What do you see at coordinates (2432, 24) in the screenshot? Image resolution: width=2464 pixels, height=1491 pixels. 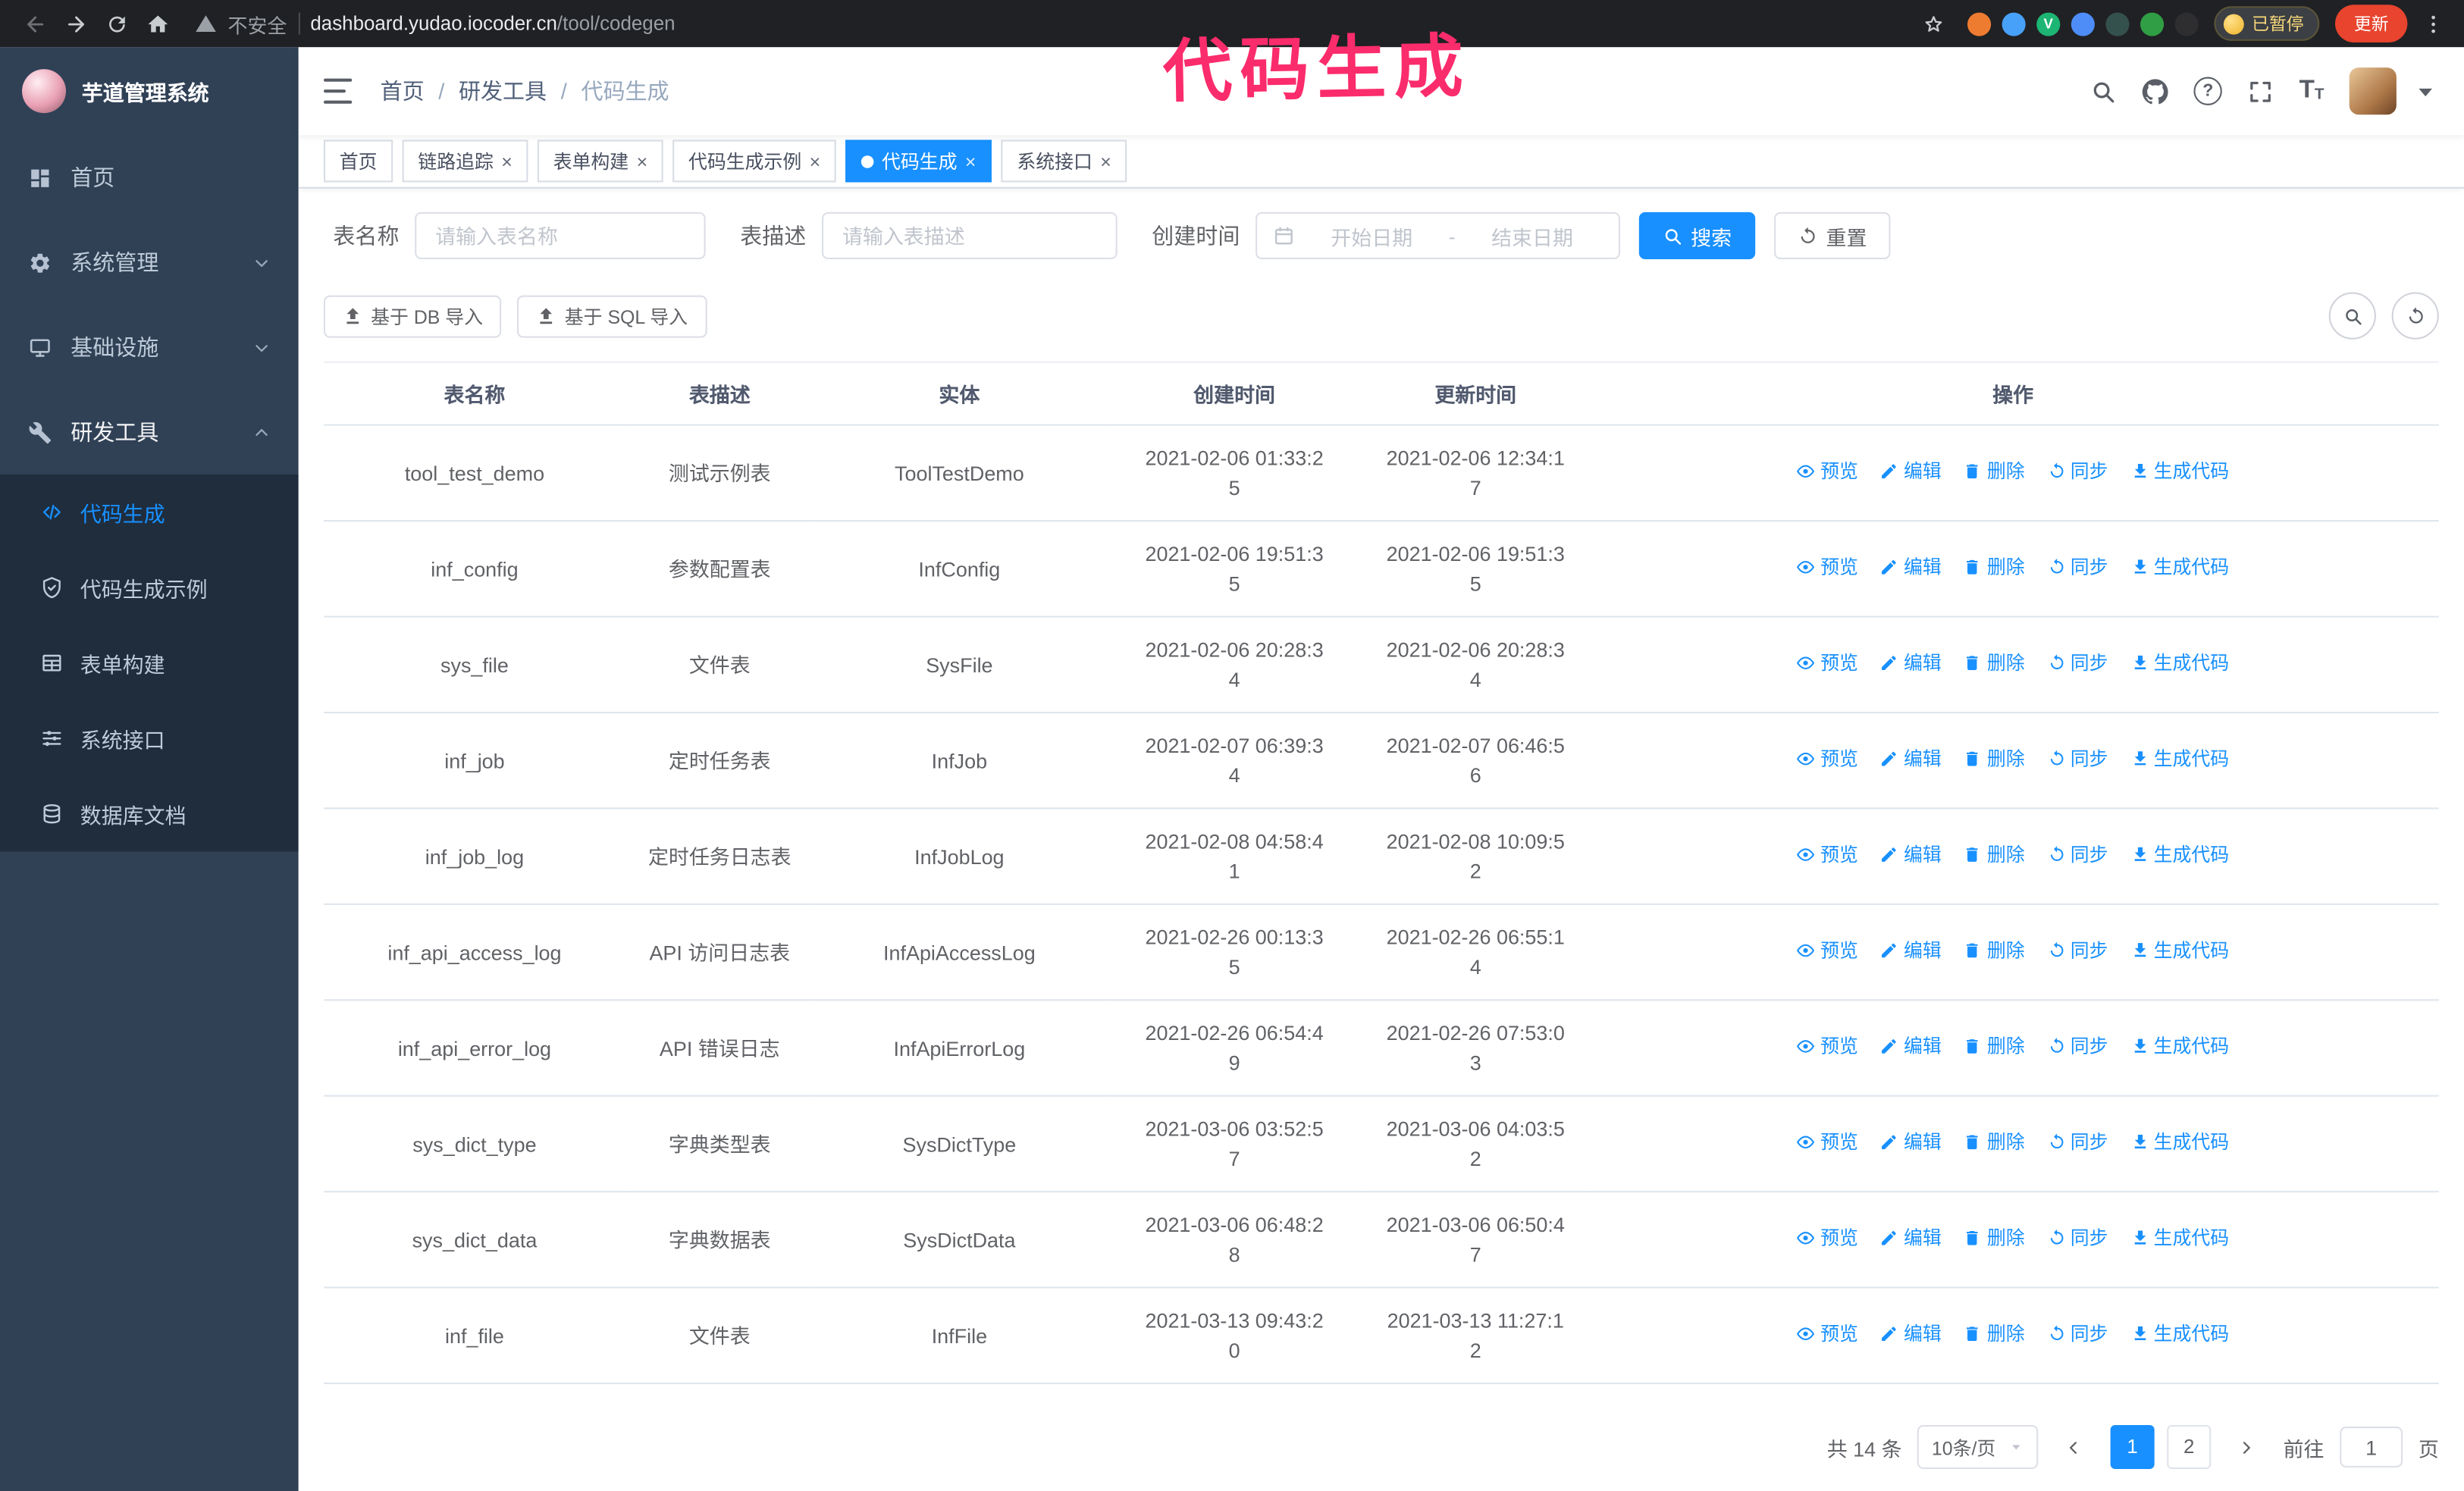 I see `browser-menu-button` at bounding box center [2432, 24].